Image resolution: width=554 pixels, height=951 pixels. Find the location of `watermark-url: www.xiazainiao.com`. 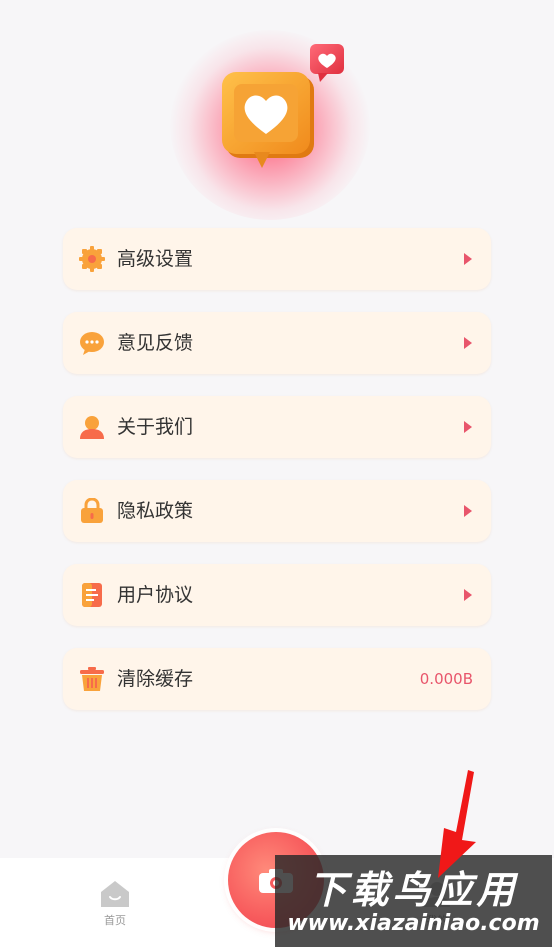

watermark-url: www.xiazainiao.com is located at coordinates (413, 923).